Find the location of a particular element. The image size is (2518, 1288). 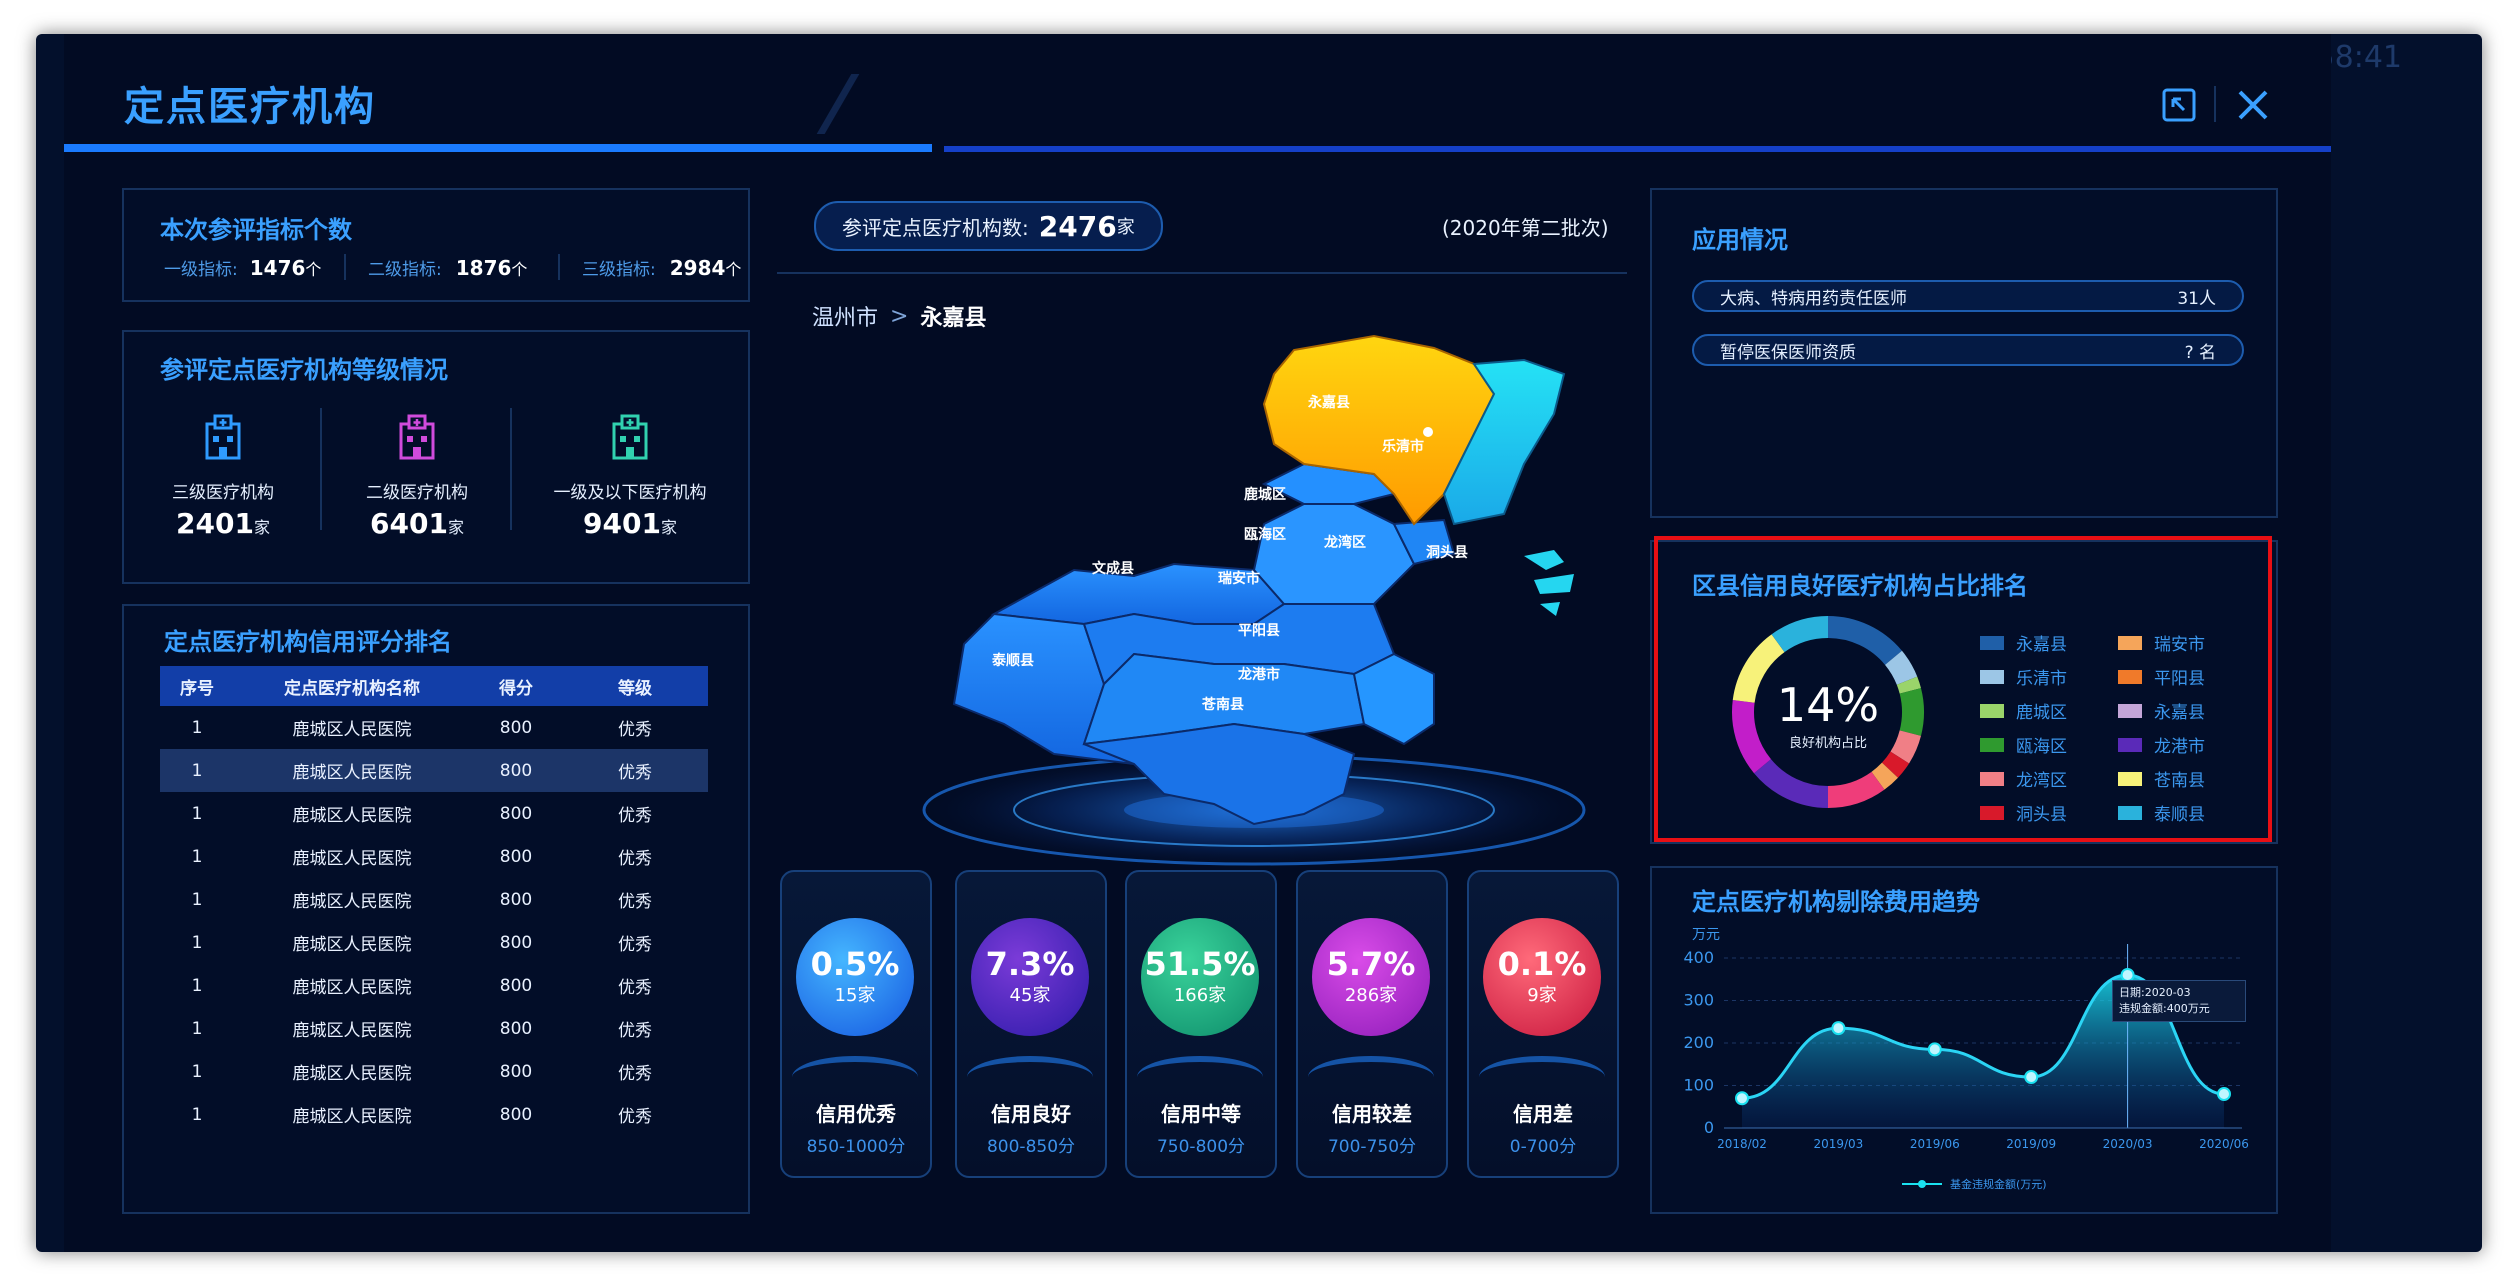

level-item: 三级医疗机构 2401家 is located at coordinates (223, 474).